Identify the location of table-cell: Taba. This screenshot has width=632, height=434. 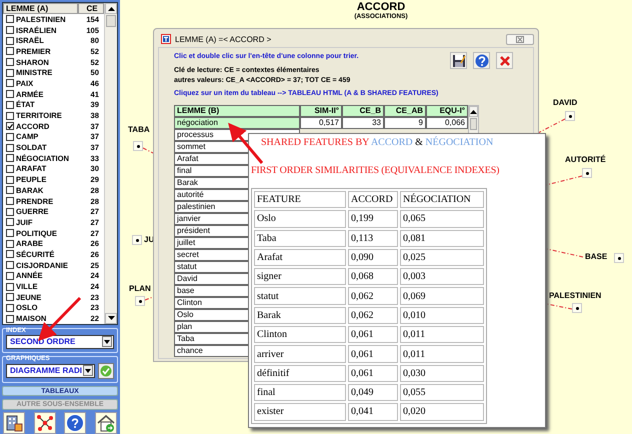
(300, 238).